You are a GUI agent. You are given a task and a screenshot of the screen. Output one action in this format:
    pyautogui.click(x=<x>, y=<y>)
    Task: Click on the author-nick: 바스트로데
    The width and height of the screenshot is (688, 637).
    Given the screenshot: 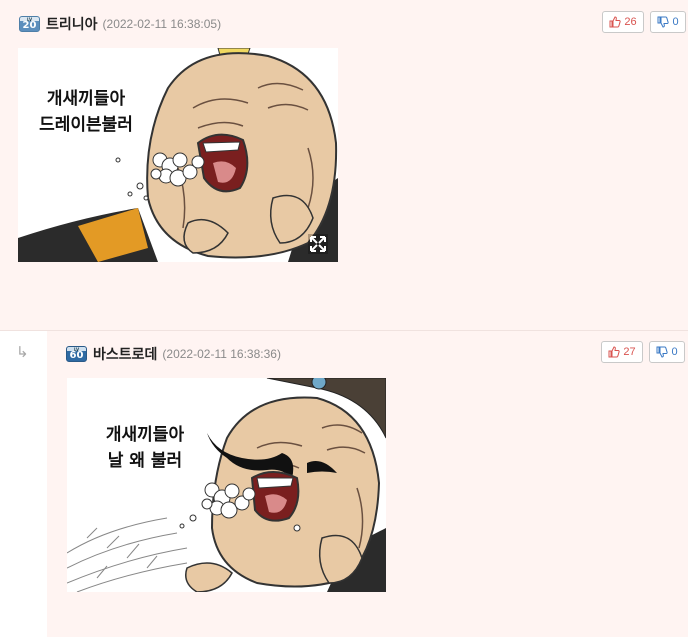 What is the action you would take?
    pyautogui.click(x=125, y=354)
    